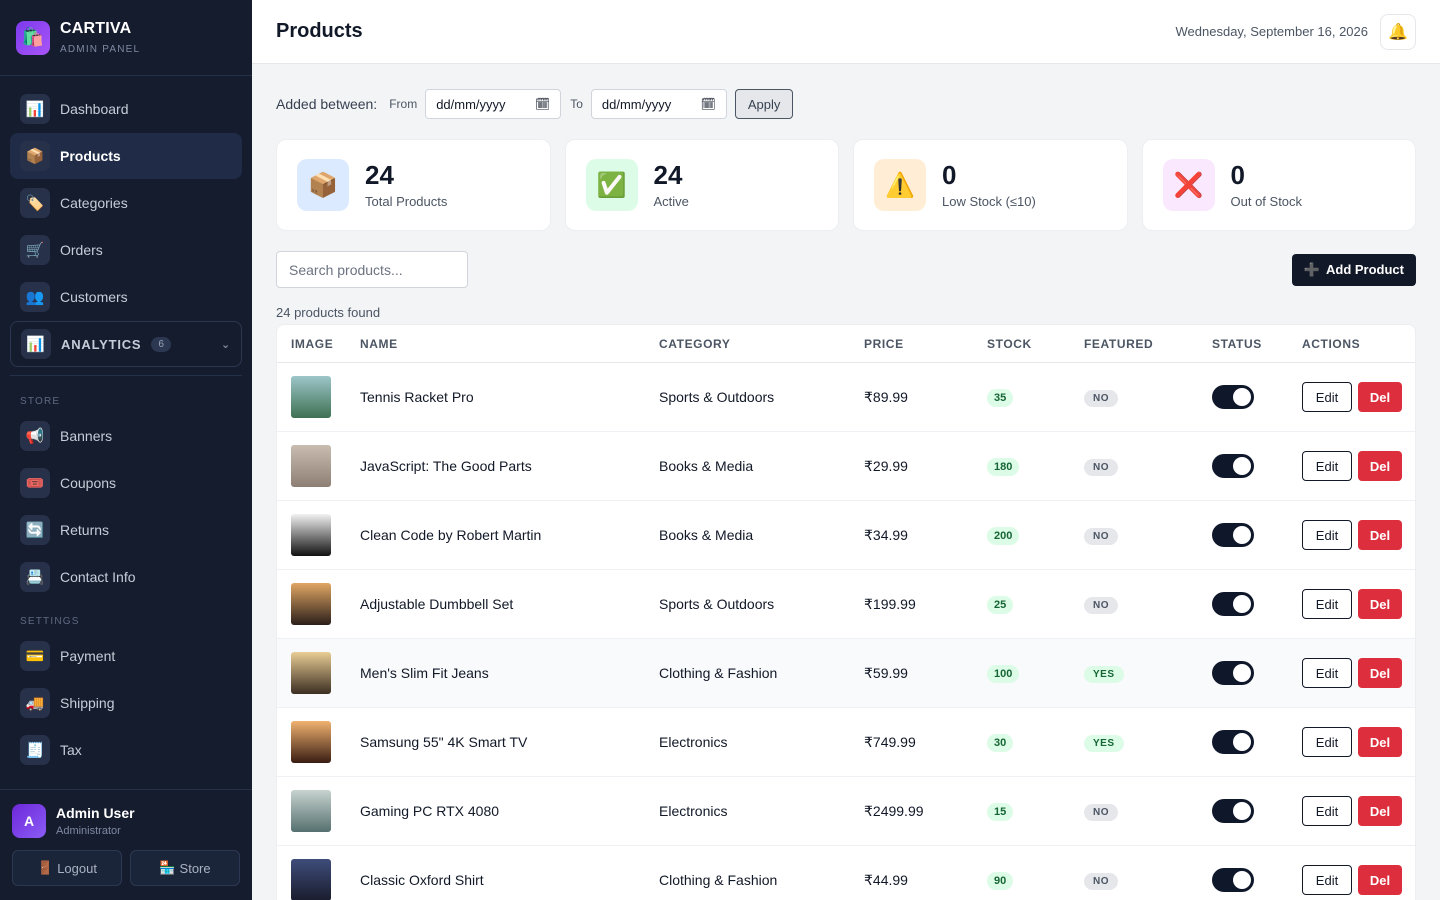 The height and width of the screenshot is (900, 1440). Describe the element at coordinates (35, 750) in the screenshot. I see `tax-icon: 🧾` at that location.